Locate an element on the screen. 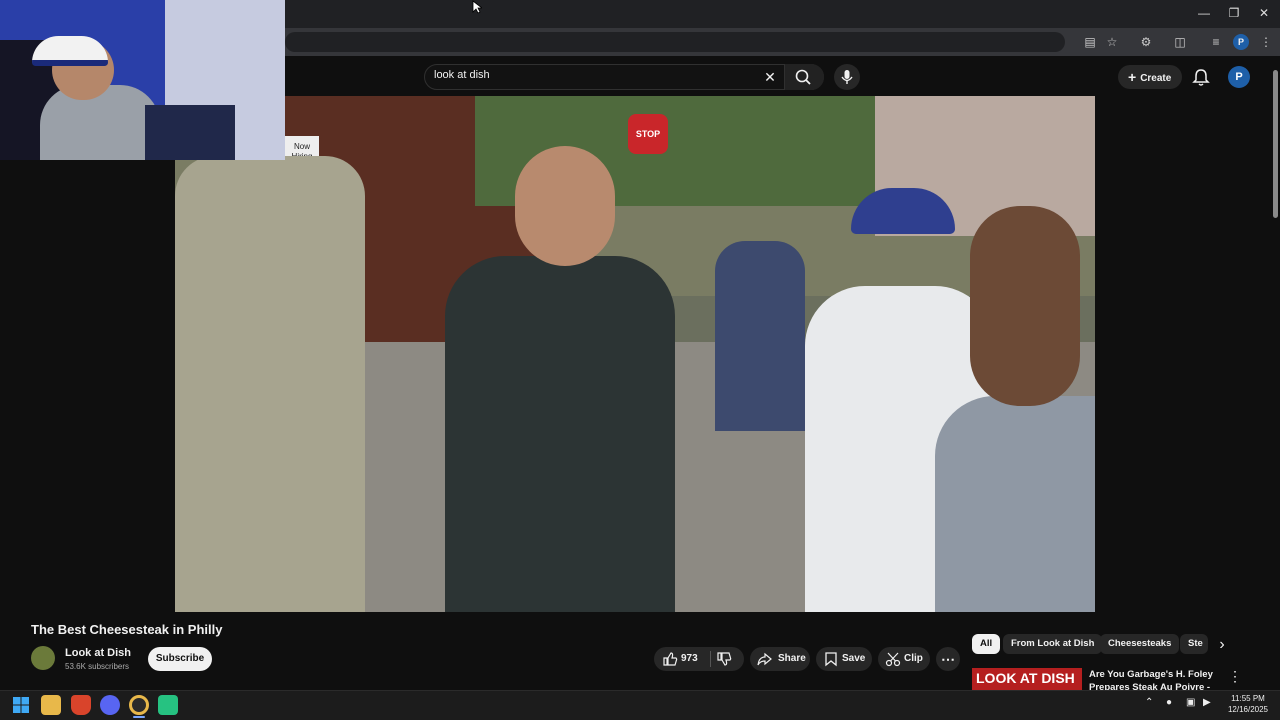  like-dislike-group: 973 is located at coordinates (699, 659).